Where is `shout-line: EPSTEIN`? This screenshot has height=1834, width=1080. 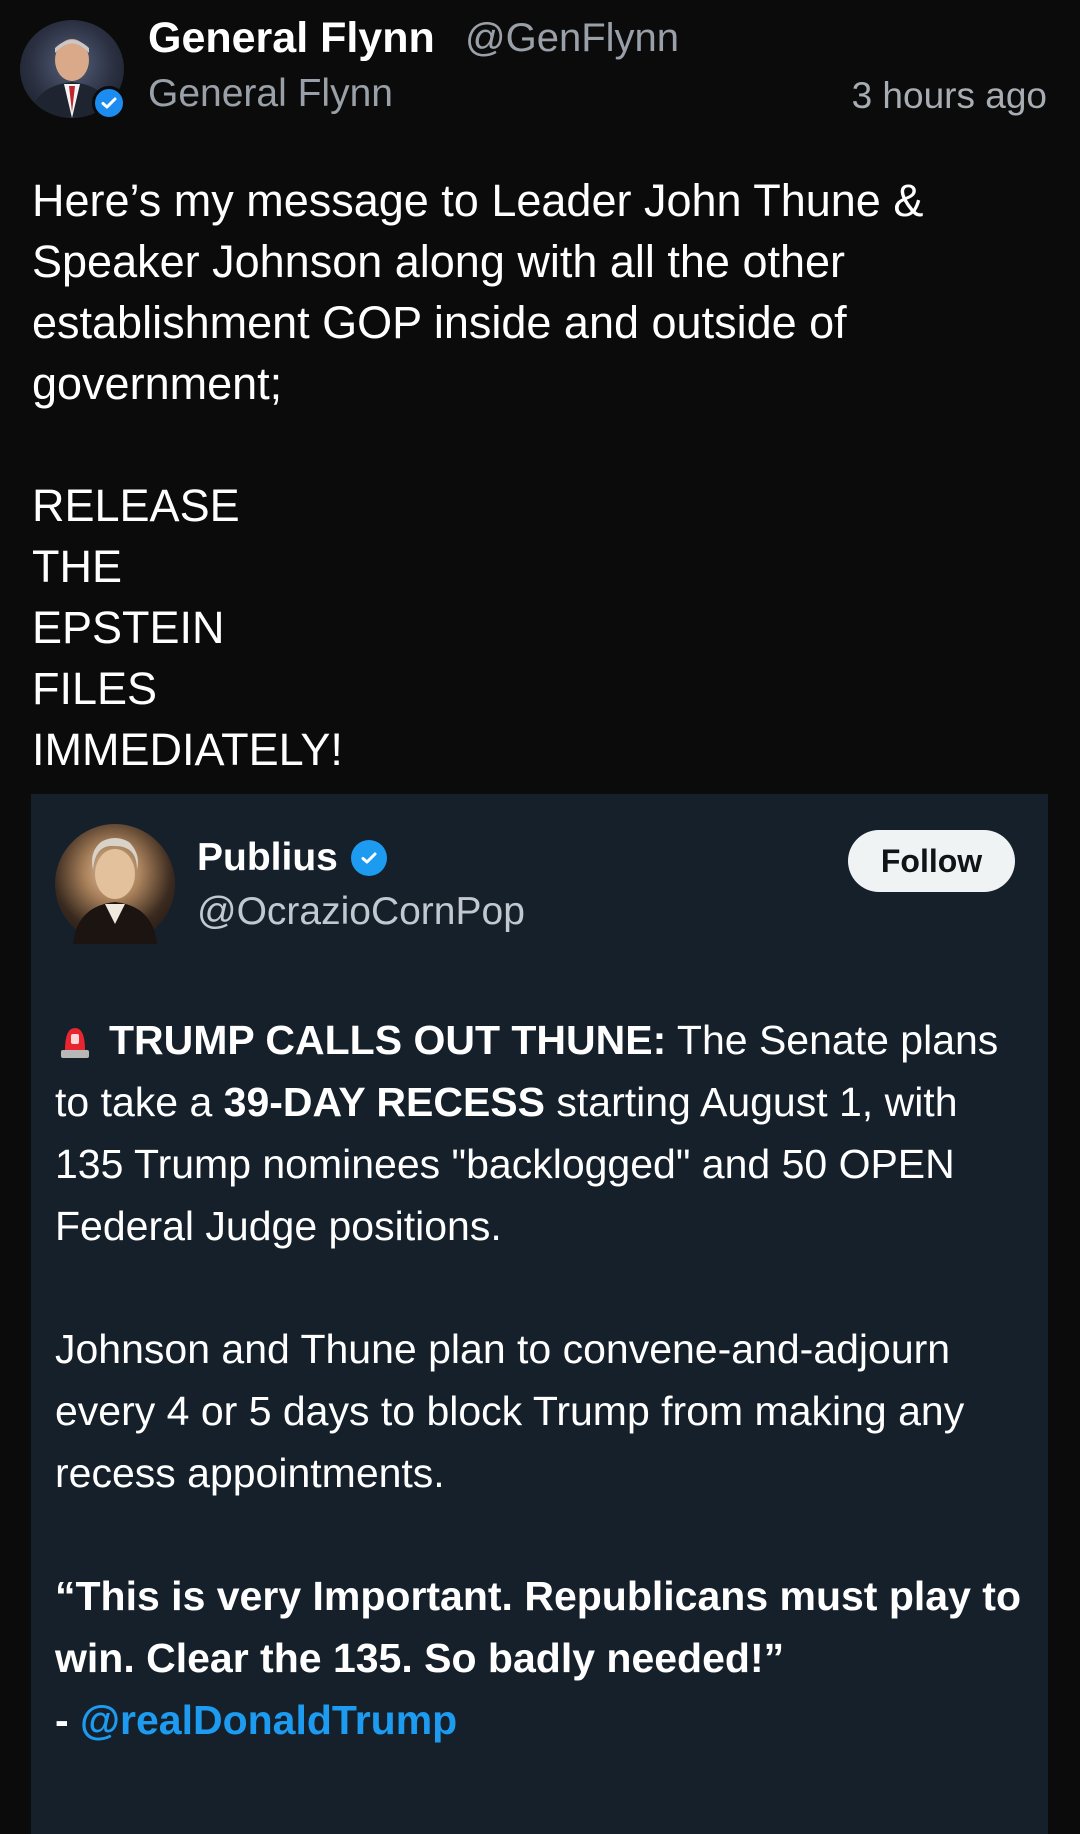 shout-line: EPSTEIN is located at coordinates (128, 627).